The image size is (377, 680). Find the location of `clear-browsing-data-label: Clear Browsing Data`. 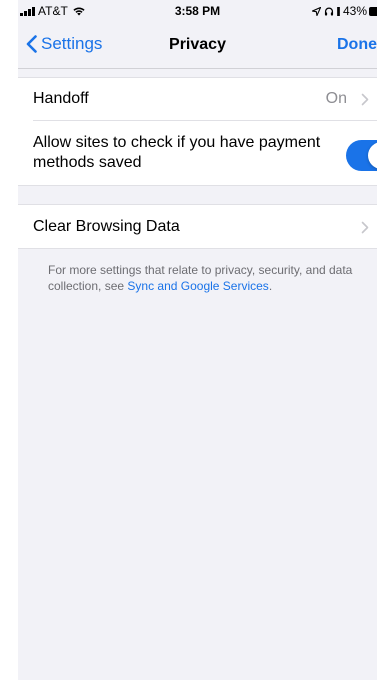

clear-browsing-data-label: Clear Browsing Data is located at coordinates (106, 226).